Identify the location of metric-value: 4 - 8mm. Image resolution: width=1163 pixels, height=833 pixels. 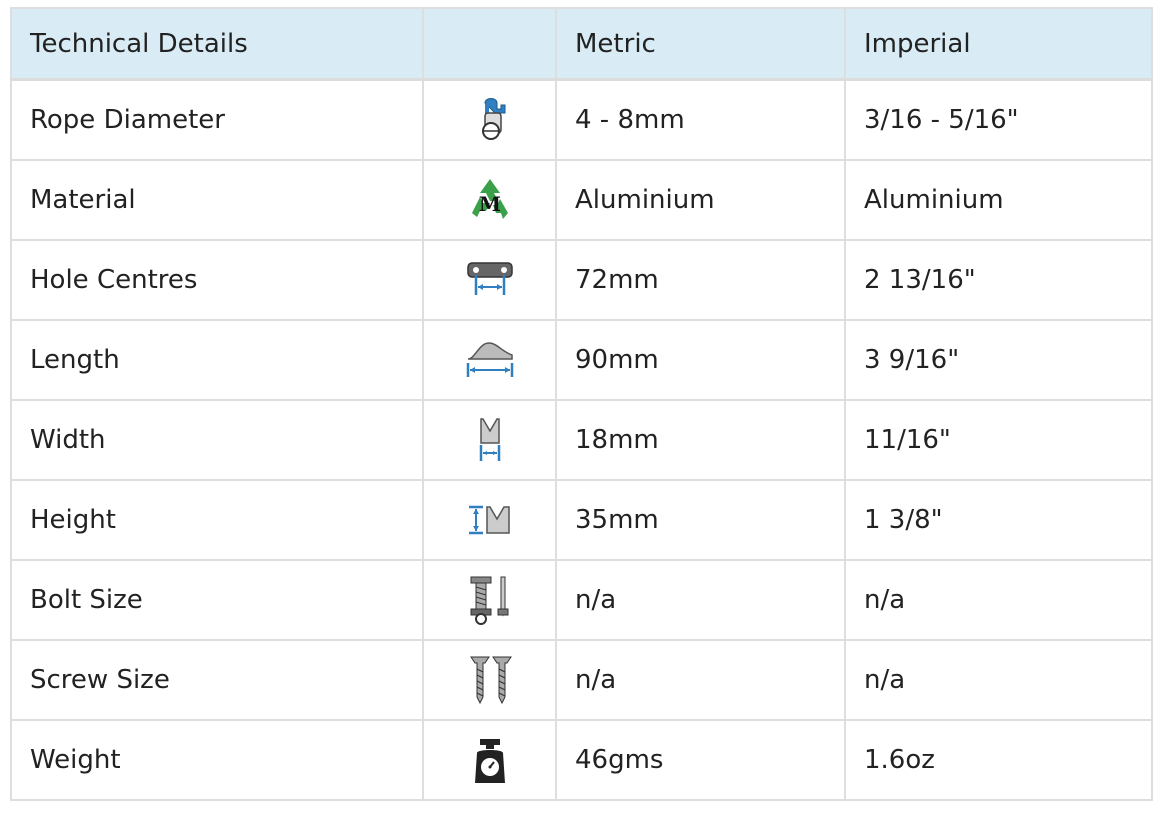
(700, 119).